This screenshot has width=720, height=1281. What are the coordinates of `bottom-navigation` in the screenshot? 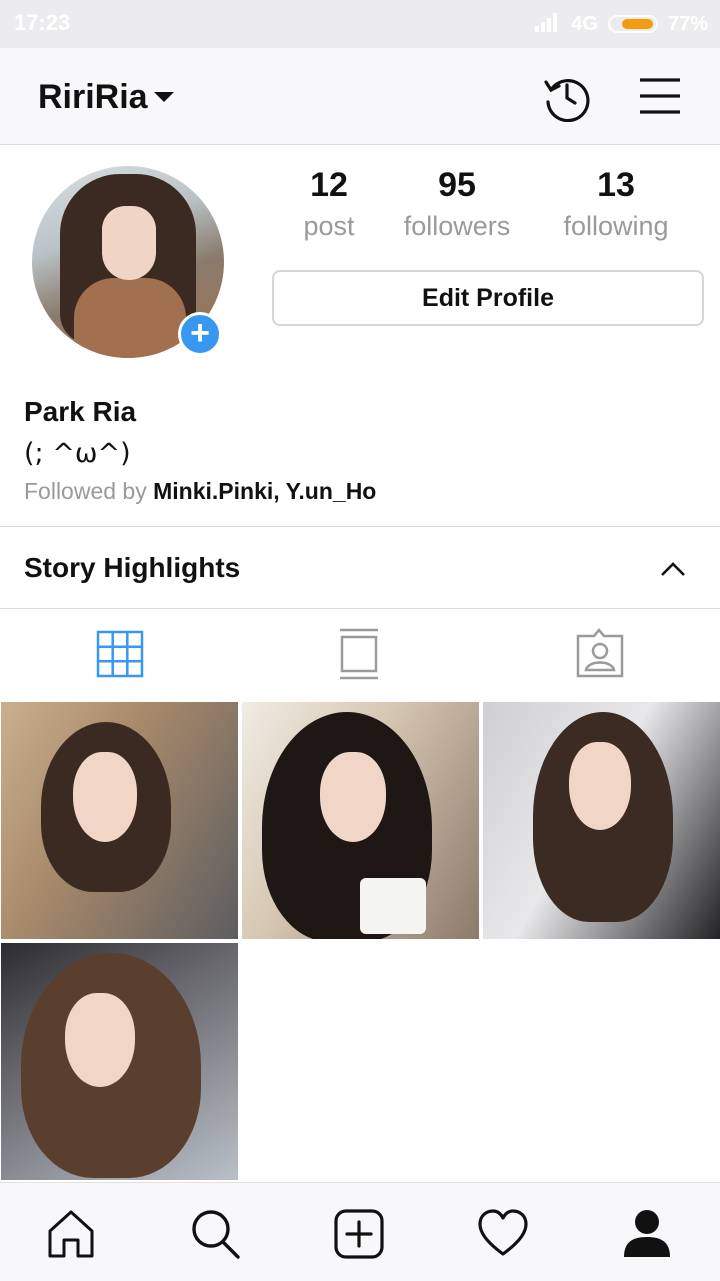 It's located at (360, 1231).